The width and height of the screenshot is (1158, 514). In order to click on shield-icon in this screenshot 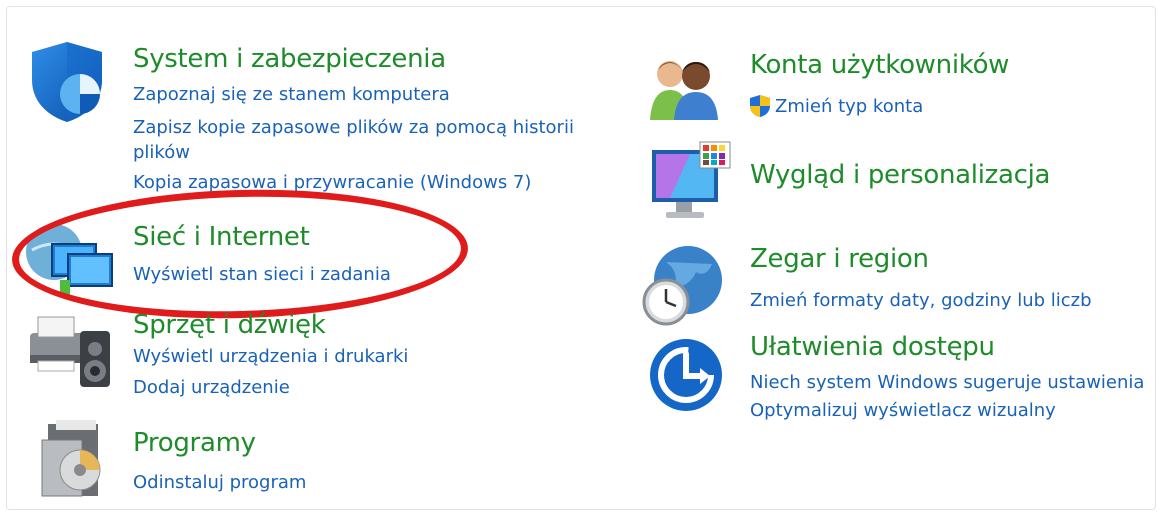, I will do `click(67, 82)`.